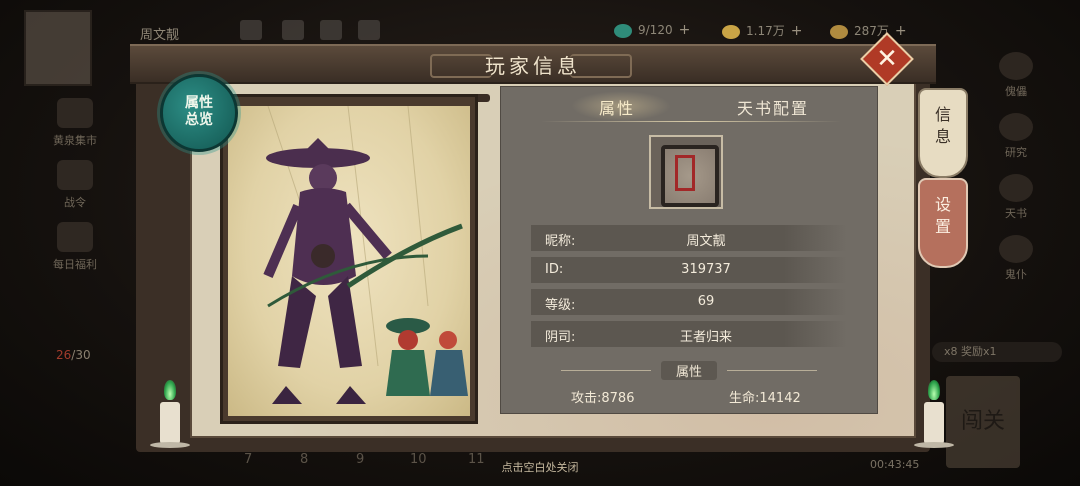  What do you see at coordinates (901, 31) in the screenshot?
I see `add-coin-button: +` at bounding box center [901, 31].